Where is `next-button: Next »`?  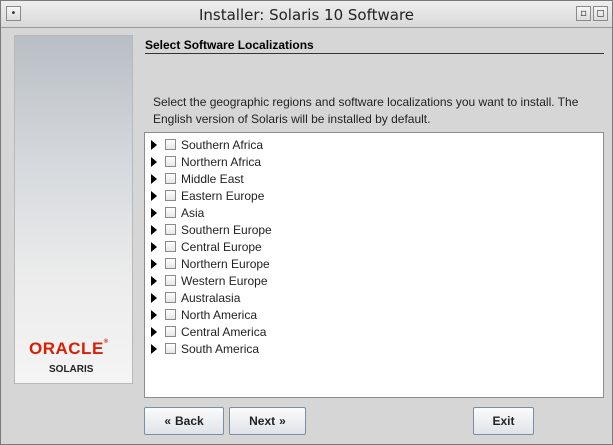 next-button: Next » is located at coordinates (267, 421).